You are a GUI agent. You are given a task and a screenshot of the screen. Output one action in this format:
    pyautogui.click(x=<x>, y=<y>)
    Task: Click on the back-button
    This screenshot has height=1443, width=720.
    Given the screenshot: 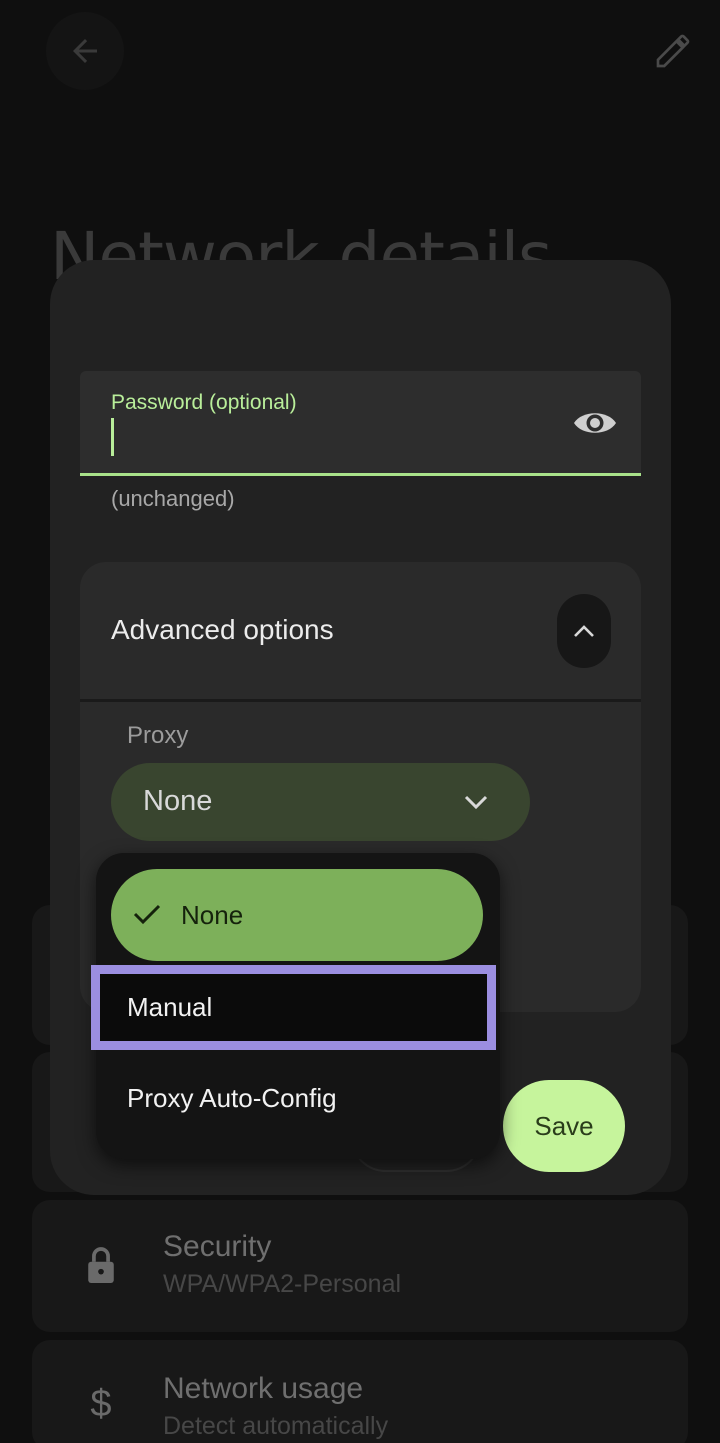 What is the action you would take?
    pyautogui.click(x=85, y=51)
    